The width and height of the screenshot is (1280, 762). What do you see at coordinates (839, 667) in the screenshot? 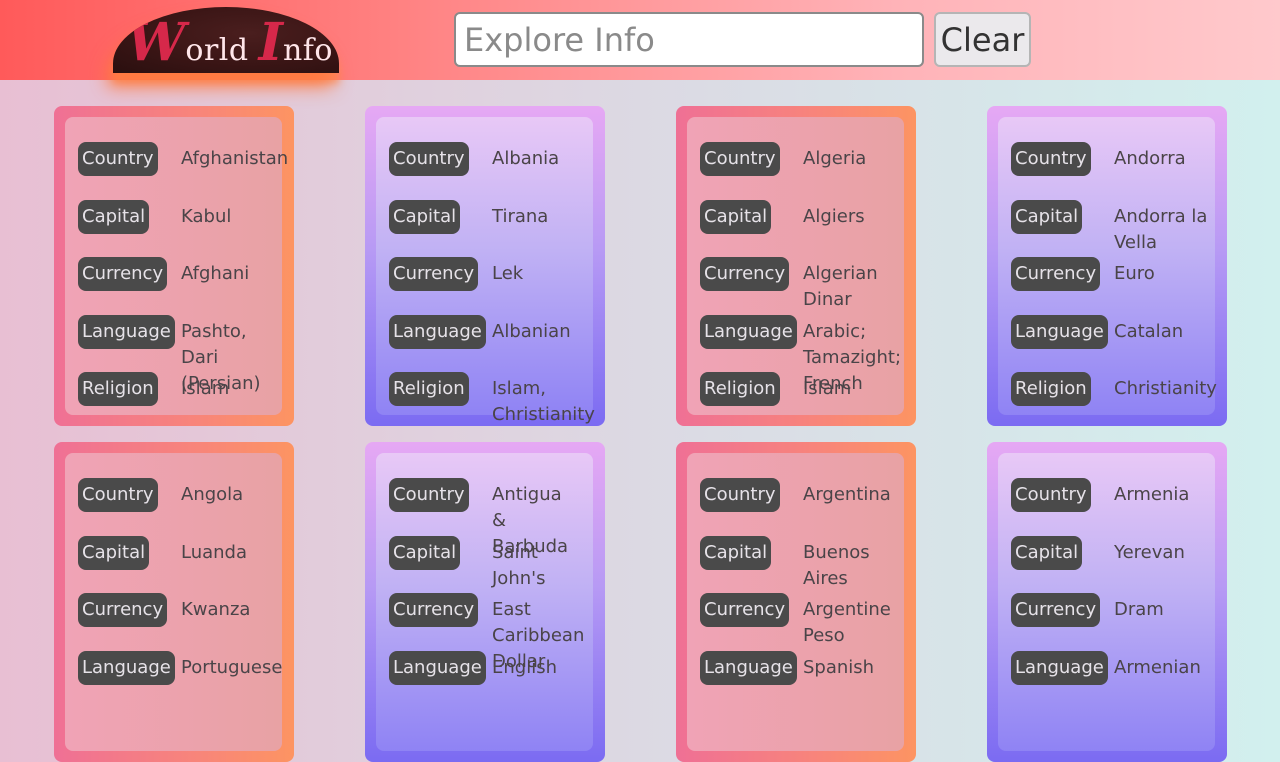
I see `language-value: Spanish` at bounding box center [839, 667].